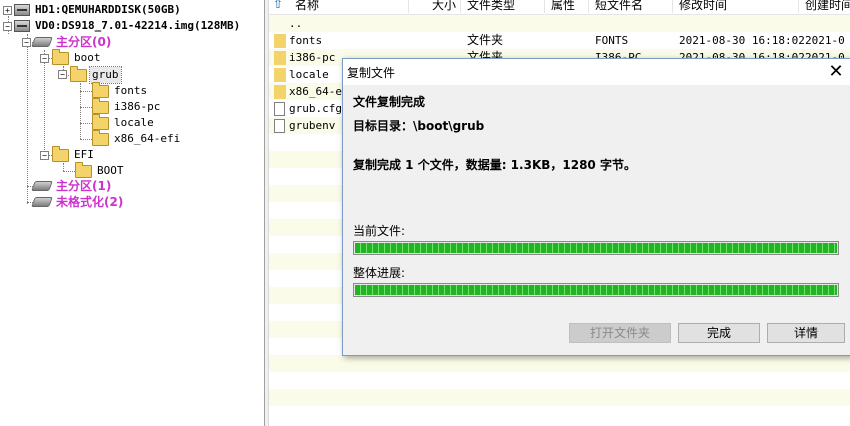 This screenshot has width=850, height=426. What do you see at coordinates (824, 6) in the screenshot?
I see `column-header-ctime: 创建时间` at bounding box center [824, 6].